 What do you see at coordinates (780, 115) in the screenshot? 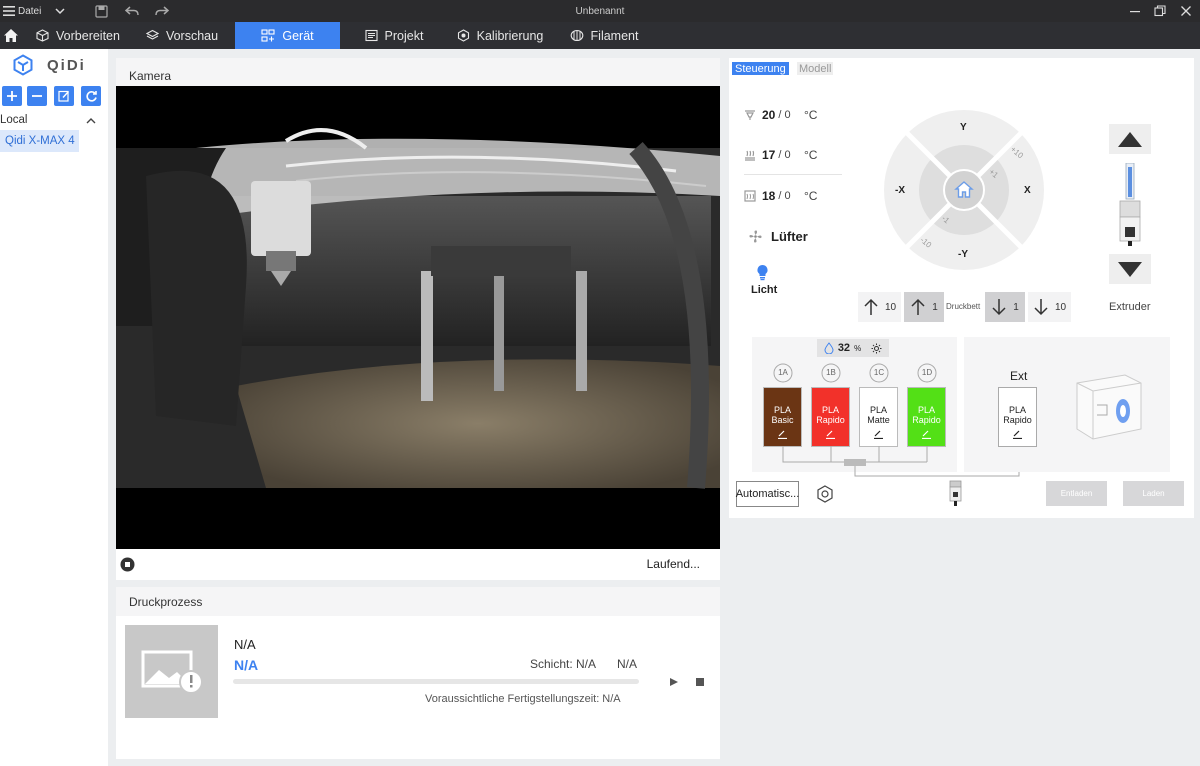
I see `nozzle-temp: 20 / 0 °C` at bounding box center [780, 115].